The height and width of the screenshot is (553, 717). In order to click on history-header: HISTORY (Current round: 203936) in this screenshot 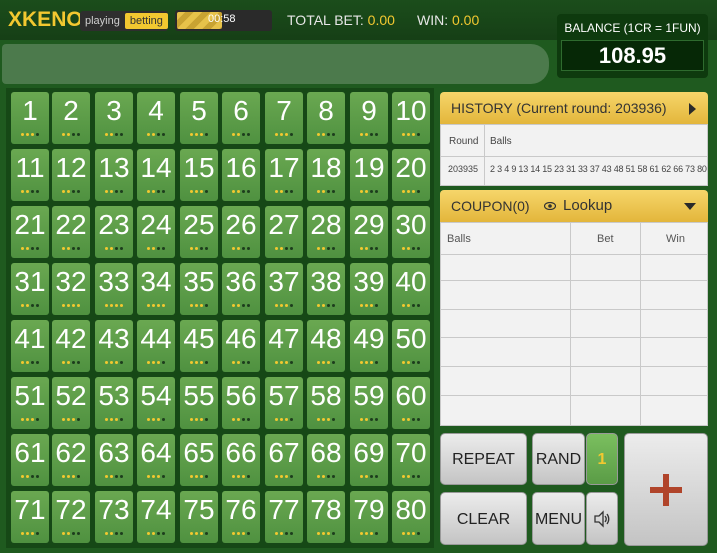, I will do `click(574, 108)`.